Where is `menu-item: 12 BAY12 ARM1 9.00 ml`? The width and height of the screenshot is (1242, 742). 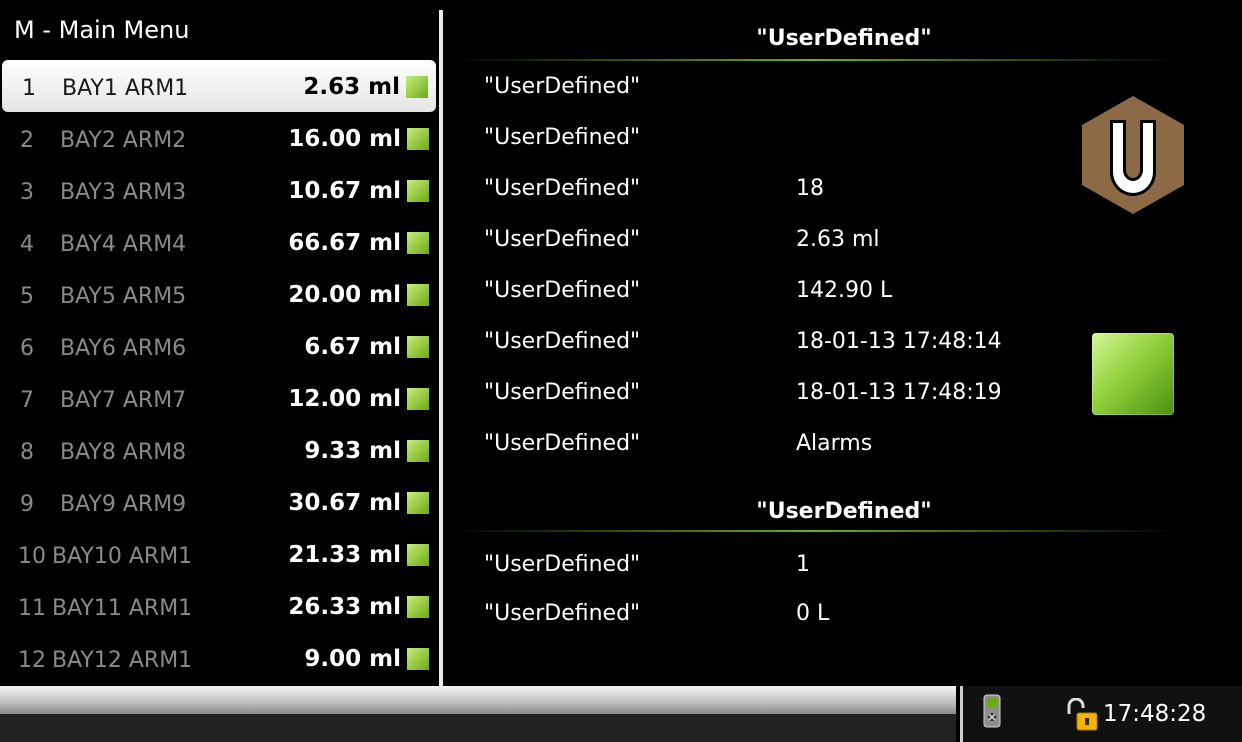
menu-item: 12 BAY12 ARM1 9.00 ml is located at coordinates (218, 658).